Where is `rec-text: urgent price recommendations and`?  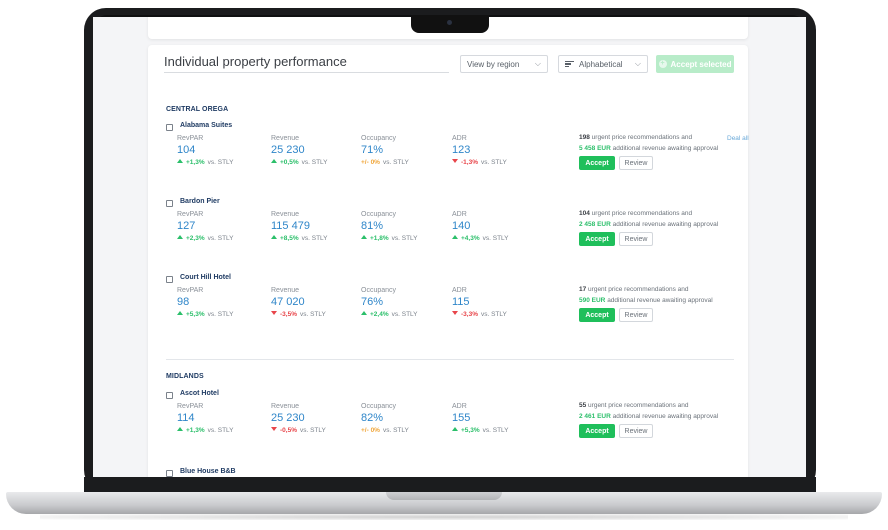
rec-text: urgent price recommendations and is located at coordinates (642, 137).